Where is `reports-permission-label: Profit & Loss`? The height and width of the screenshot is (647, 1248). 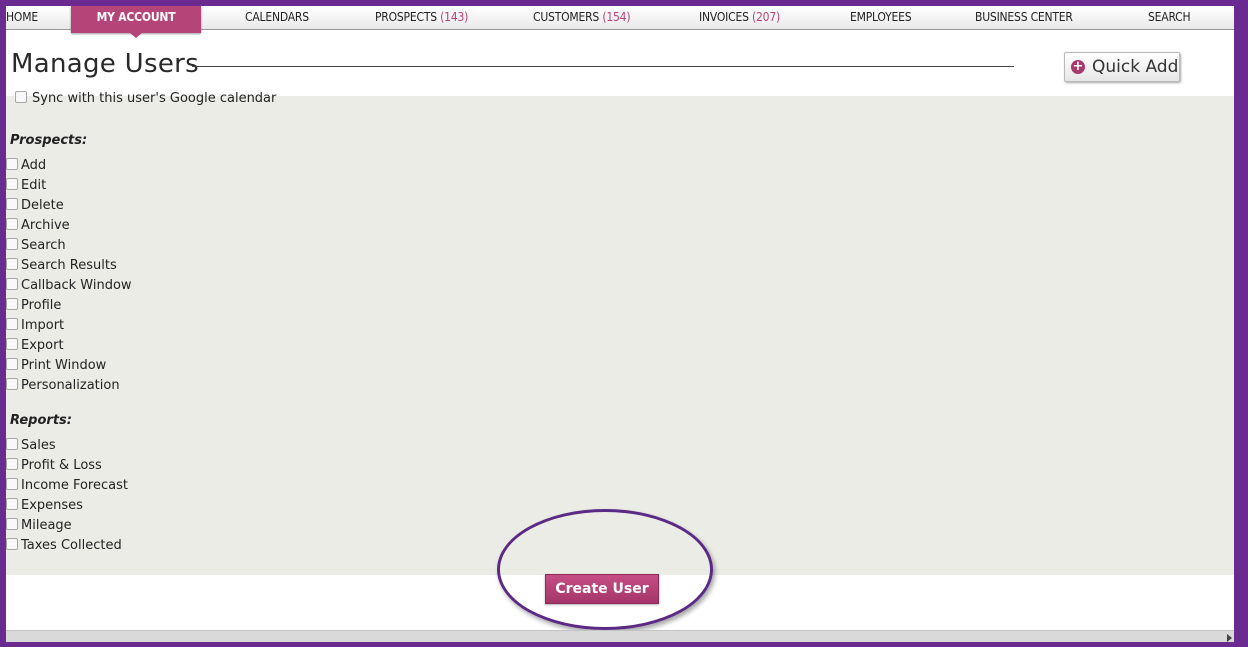
reports-permission-label: Profit & Loss is located at coordinates (61, 465).